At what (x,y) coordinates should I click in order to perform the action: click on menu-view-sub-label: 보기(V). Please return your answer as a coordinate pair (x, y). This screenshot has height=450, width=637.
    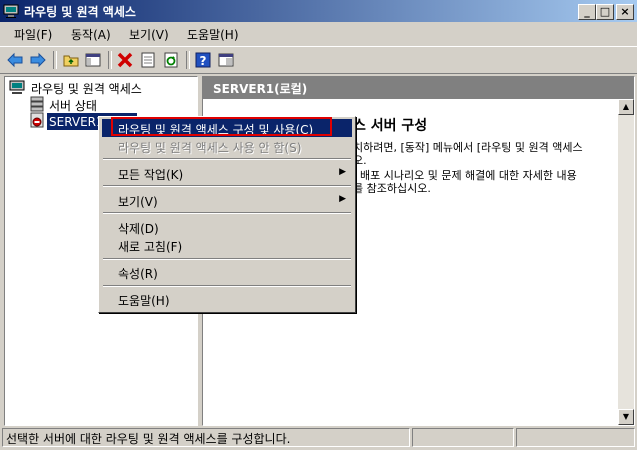
    Looking at the image, I should click on (138, 202).